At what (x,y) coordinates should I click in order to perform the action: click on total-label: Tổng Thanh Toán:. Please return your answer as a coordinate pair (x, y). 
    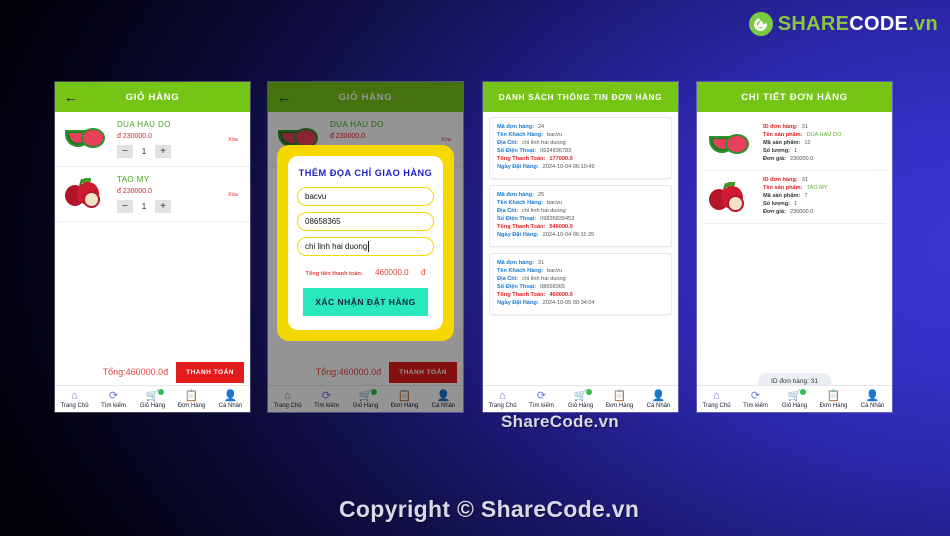
    Looking at the image, I should click on (521, 227).